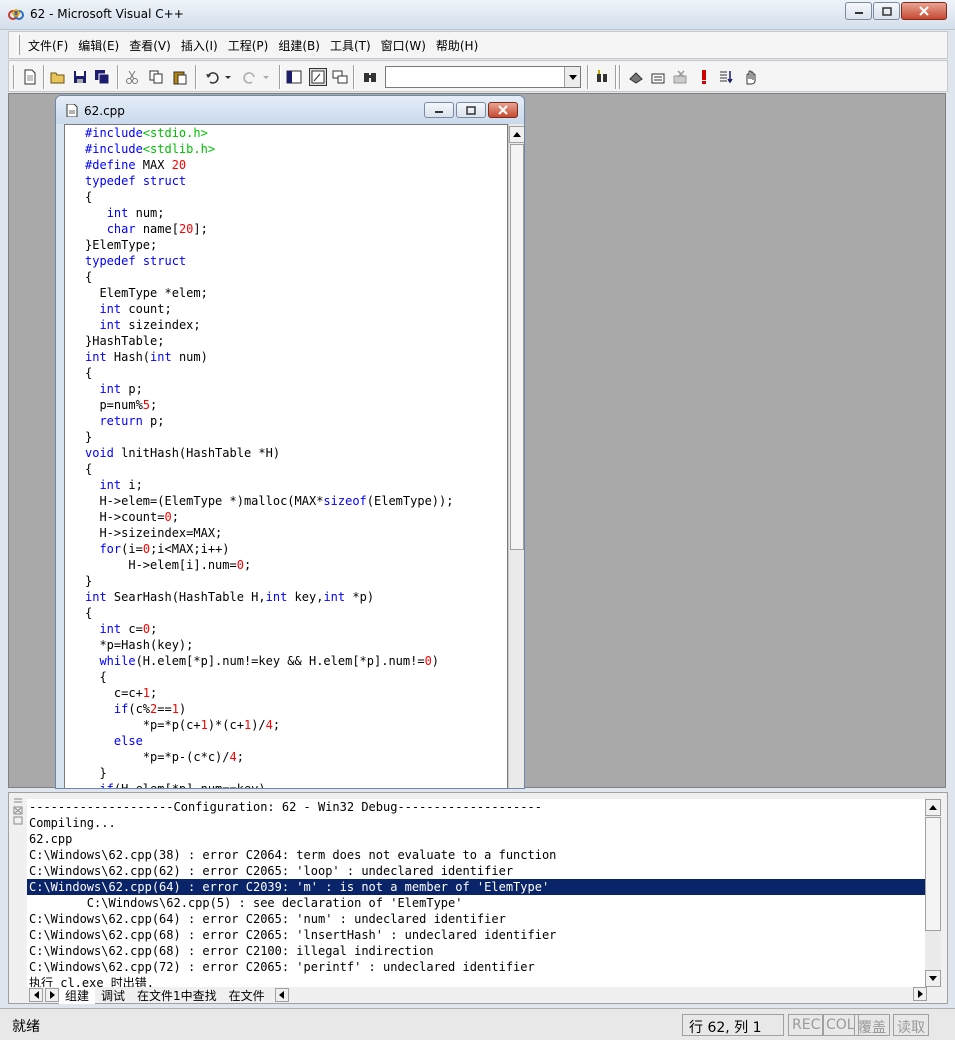  I want to click on stop-build-button, so click(680, 77).